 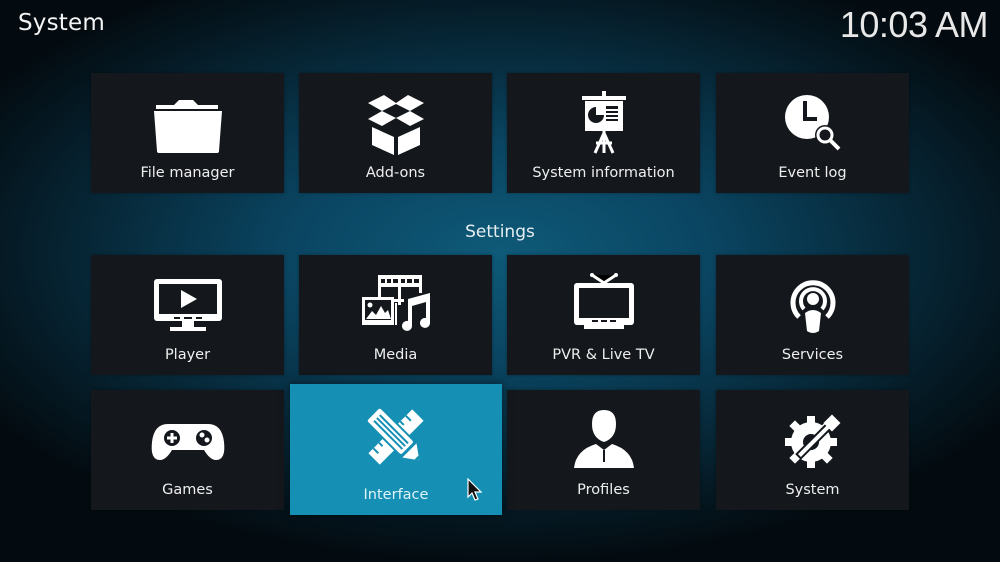 What do you see at coordinates (396, 437) in the screenshot?
I see `pencil-ruler-icon` at bounding box center [396, 437].